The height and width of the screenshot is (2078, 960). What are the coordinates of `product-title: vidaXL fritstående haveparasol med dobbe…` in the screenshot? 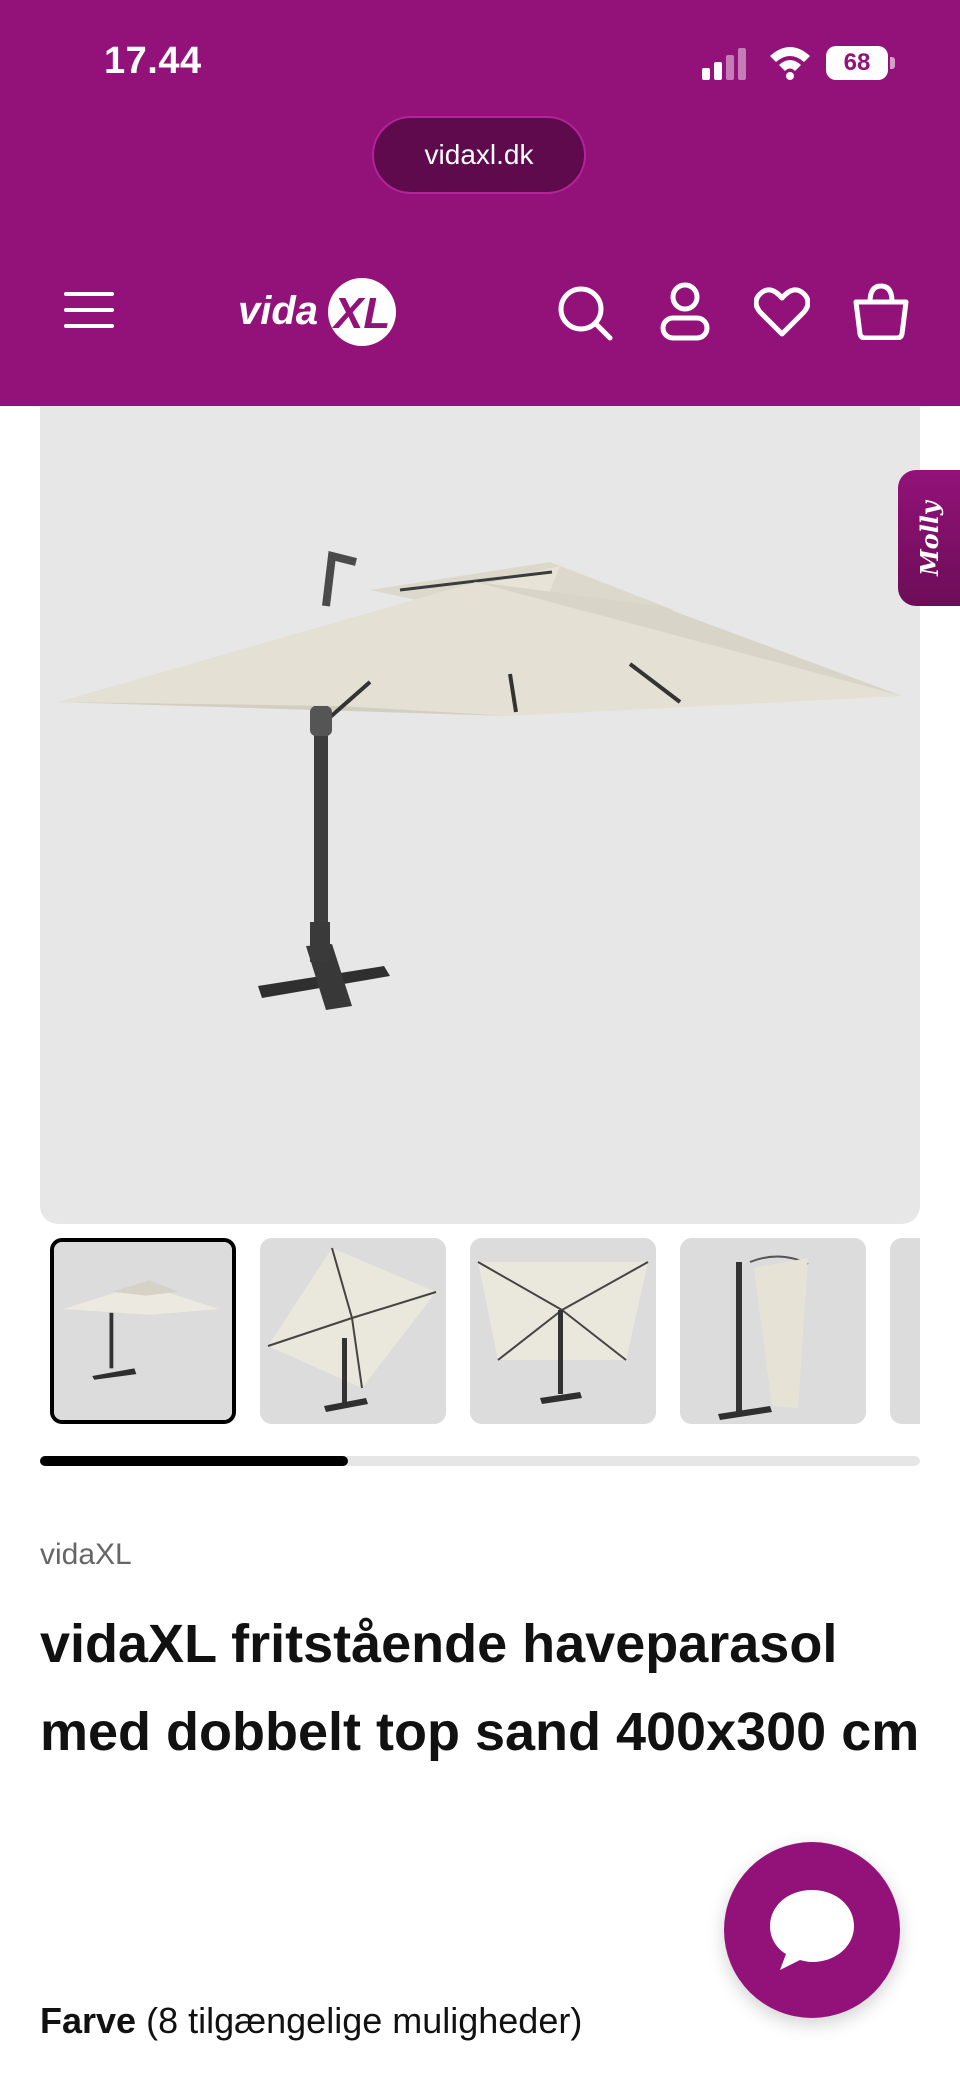 It's located at (480, 1688).